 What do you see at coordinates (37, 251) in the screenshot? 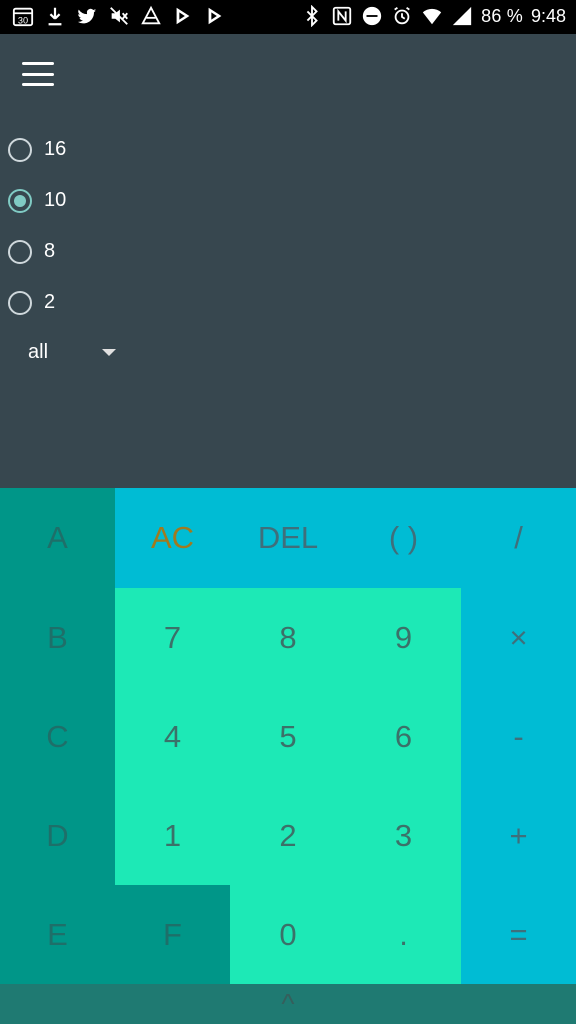
I see `radio-base-8: 8` at bounding box center [37, 251].